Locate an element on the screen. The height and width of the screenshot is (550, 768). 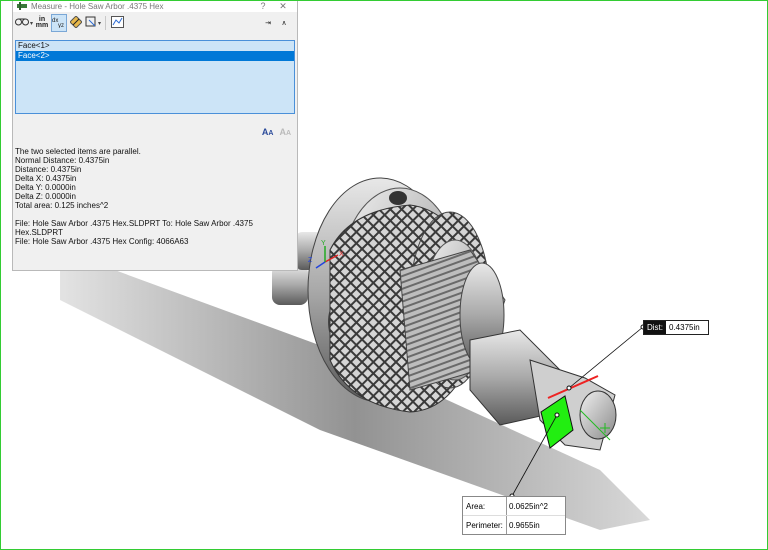
result-file-line: Hex.SLDPRT is located at coordinates (39, 232).